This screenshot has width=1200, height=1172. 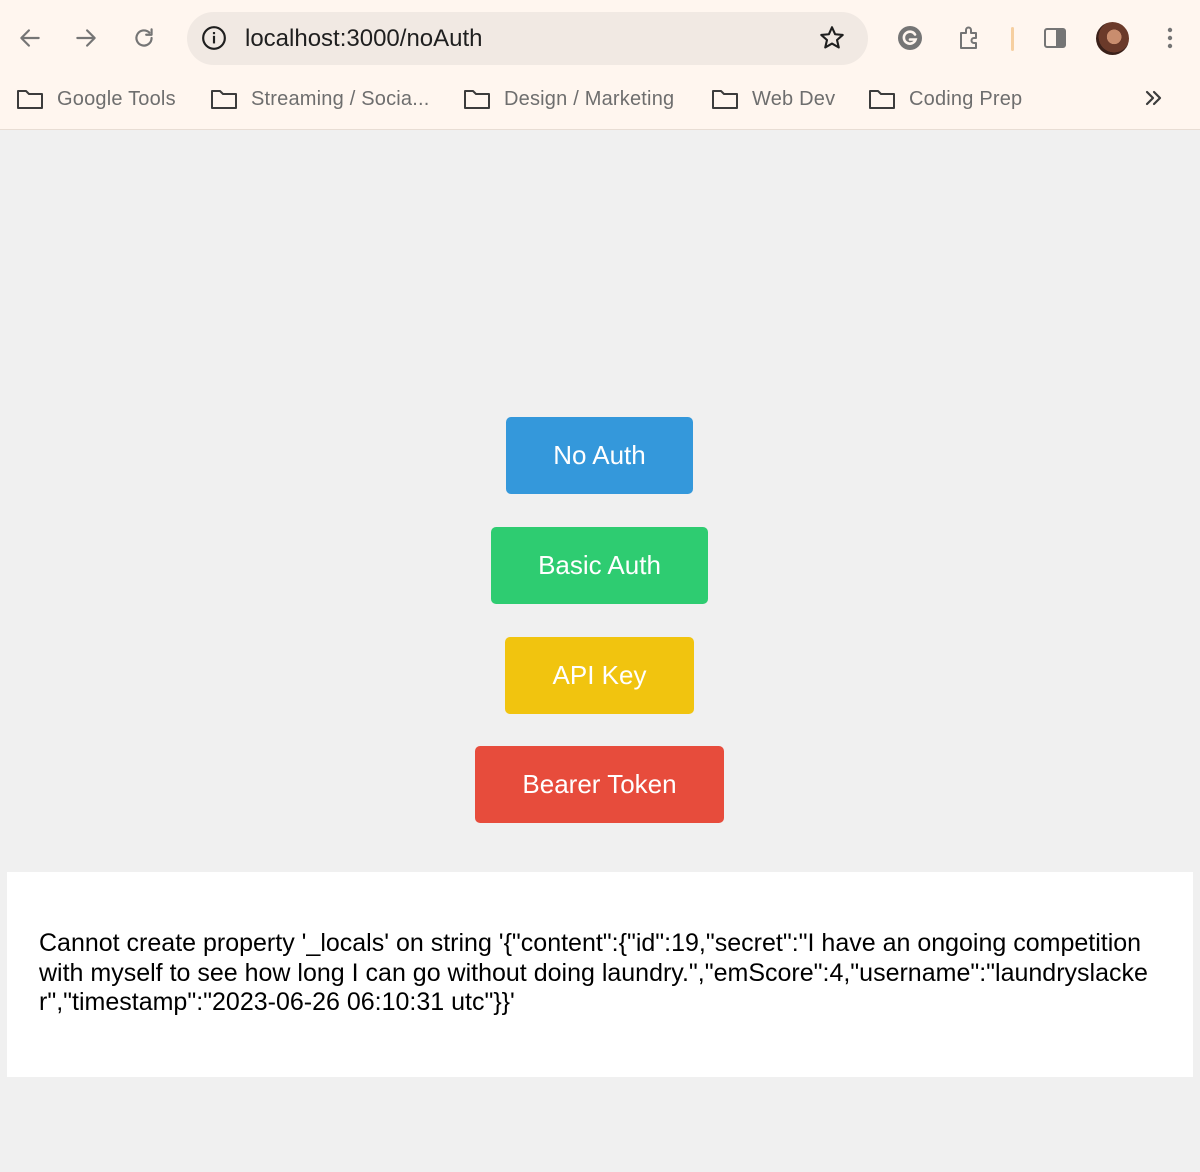 What do you see at coordinates (1012, 39) in the screenshot?
I see `toolbar-divider` at bounding box center [1012, 39].